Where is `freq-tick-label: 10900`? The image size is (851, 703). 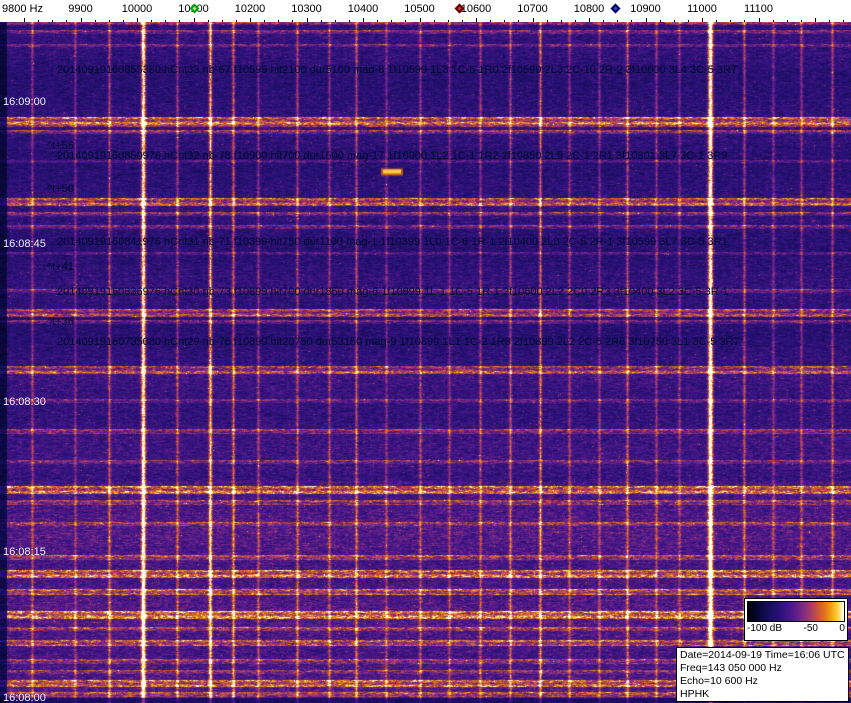
freq-tick-label: 10900 is located at coordinates (645, 9).